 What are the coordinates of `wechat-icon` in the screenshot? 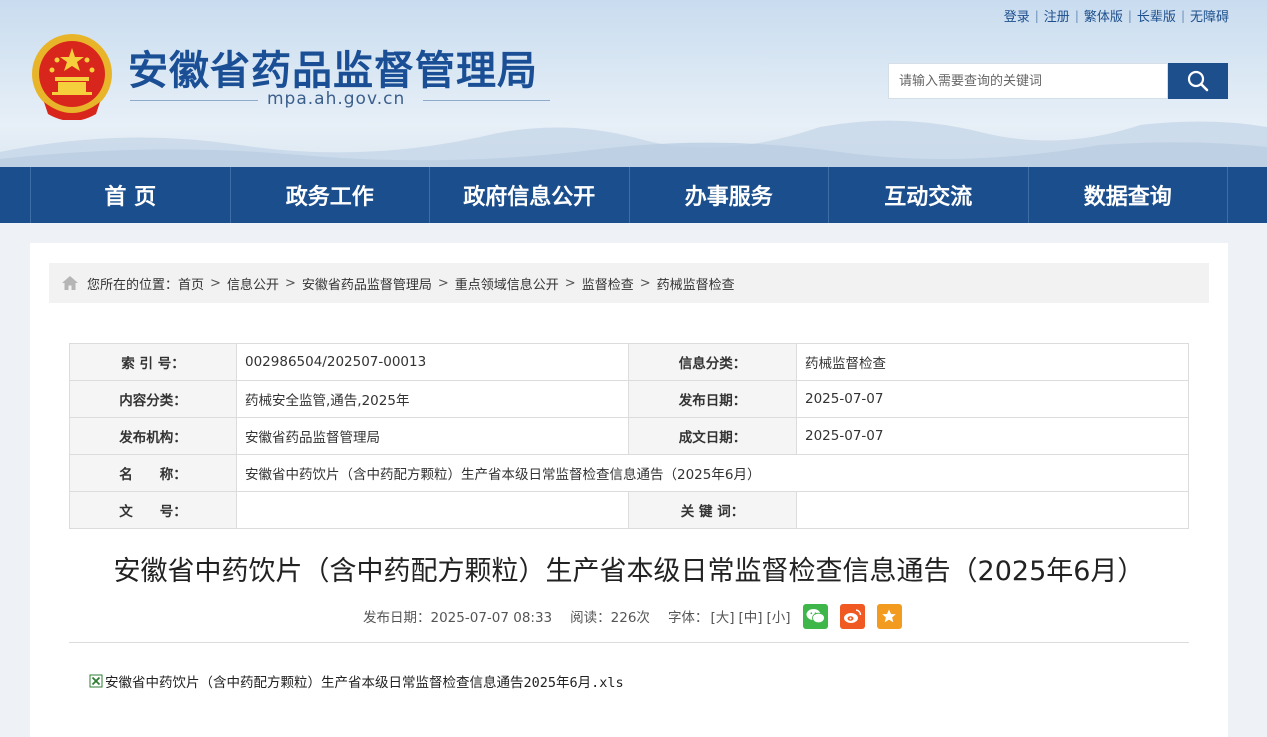 It's located at (815, 616).